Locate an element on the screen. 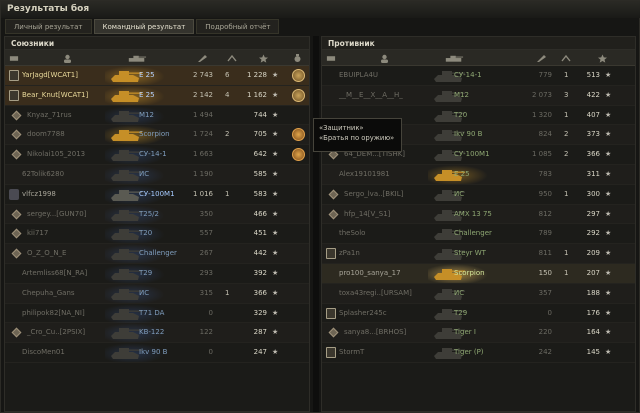  table-row: theSolo Challenger 789 292 ★ is located at coordinates (478, 234).